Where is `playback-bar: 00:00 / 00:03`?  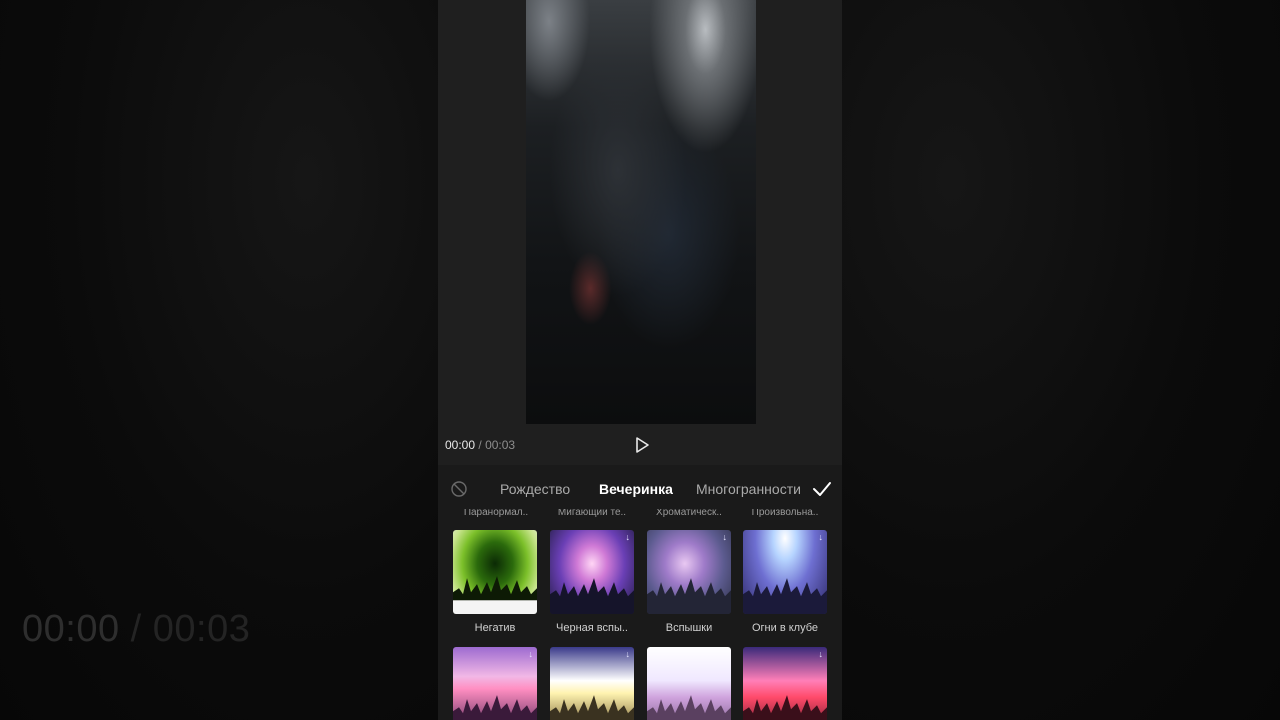
playback-bar: 00:00 / 00:03 is located at coordinates (640, 445).